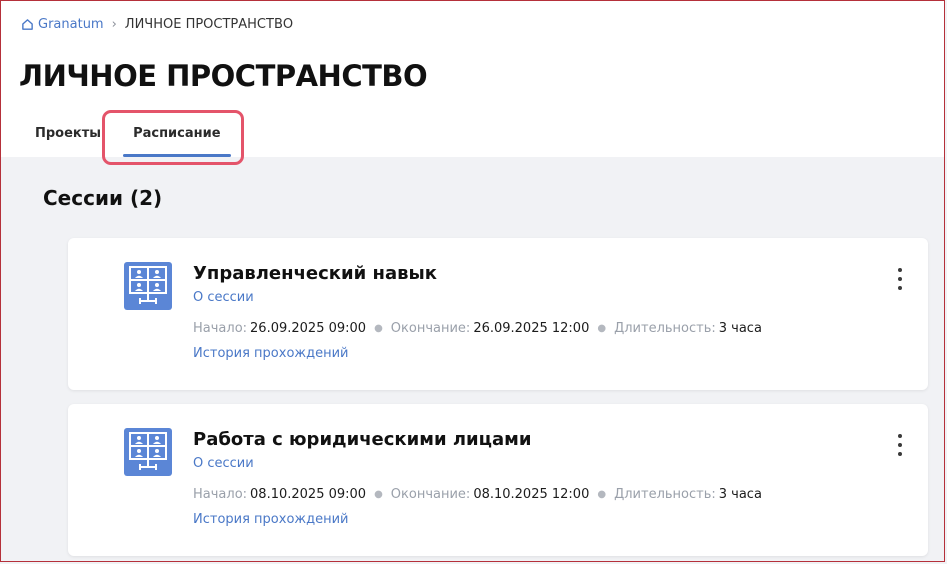  Describe the element at coordinates (209, 24) in the screenshot. I see `breadcrumb-current: ЛИЧНОЕ ПРОСТРАНСТВО` at that location.